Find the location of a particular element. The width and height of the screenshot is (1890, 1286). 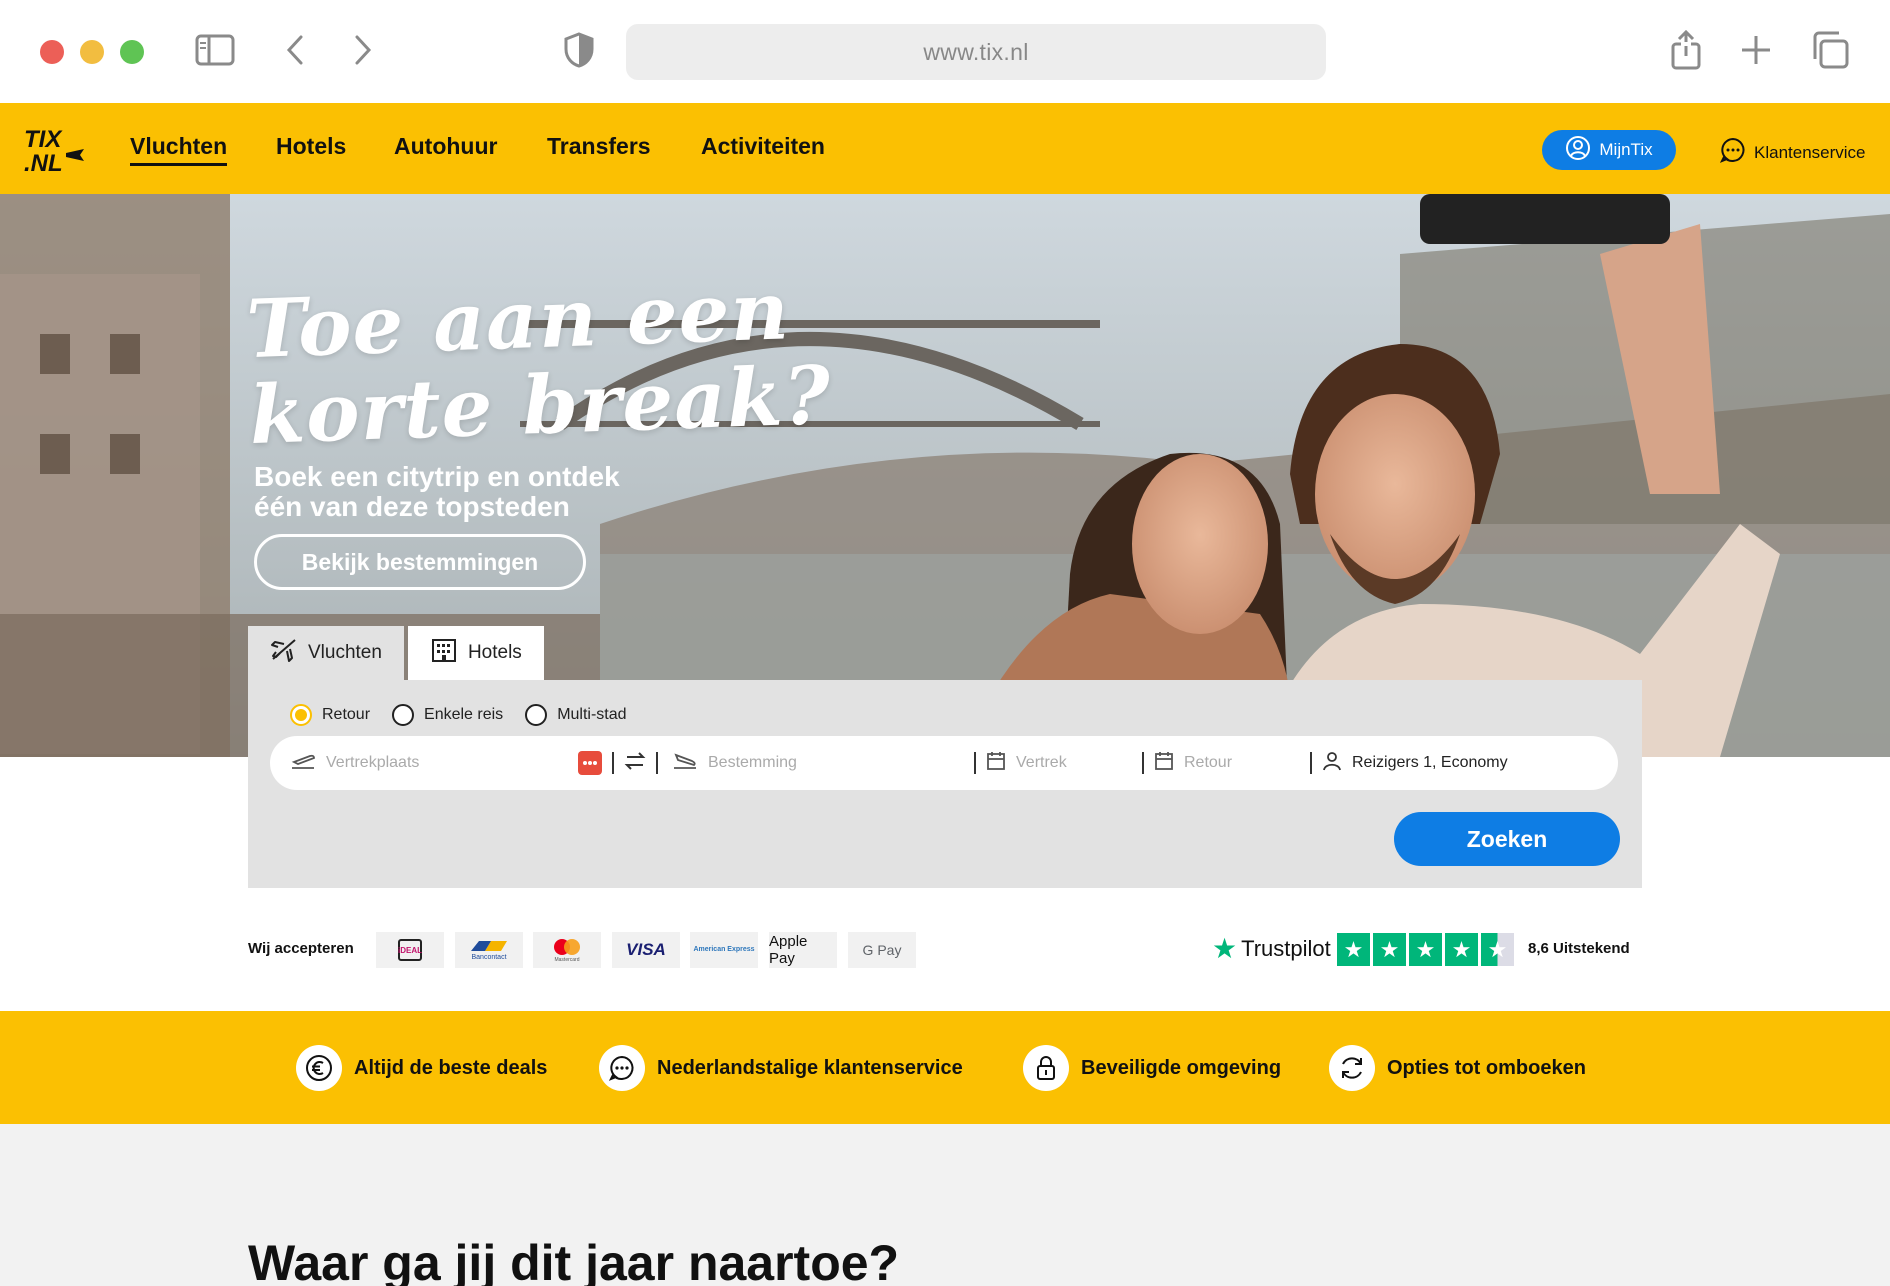

radio-enkele-reis: Enkele reis is located at coordinates (447, 715).